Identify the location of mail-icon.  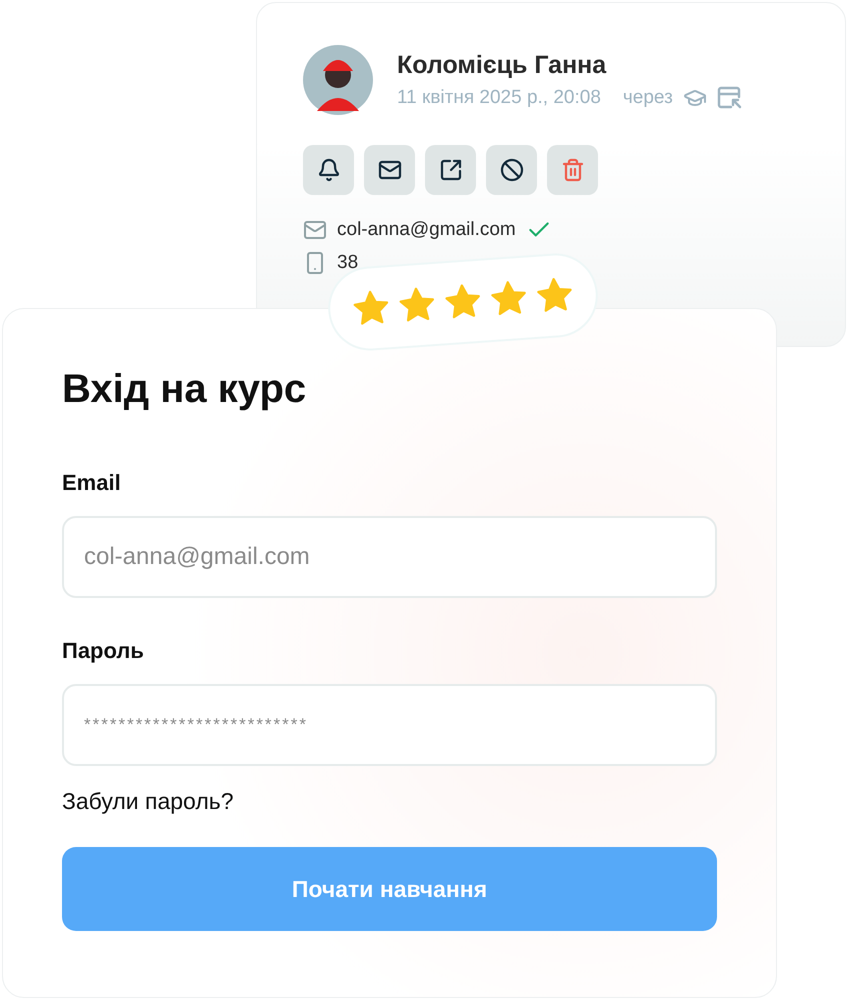
(315, 230).